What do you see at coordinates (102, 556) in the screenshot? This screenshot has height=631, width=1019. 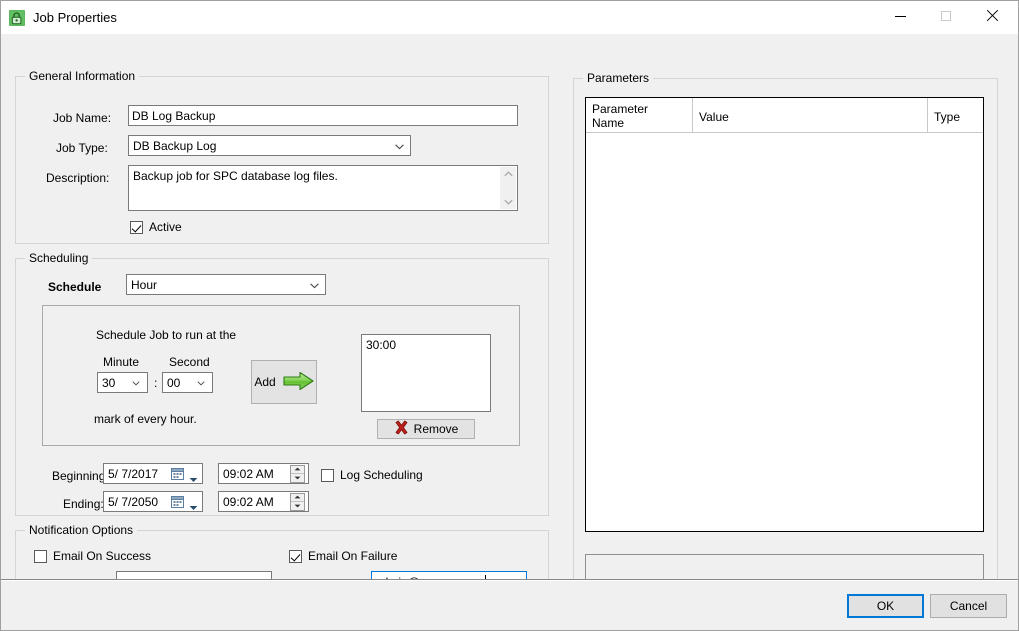 I see `email-on-success-label: Email On Success` at bounding box center [102, 556].